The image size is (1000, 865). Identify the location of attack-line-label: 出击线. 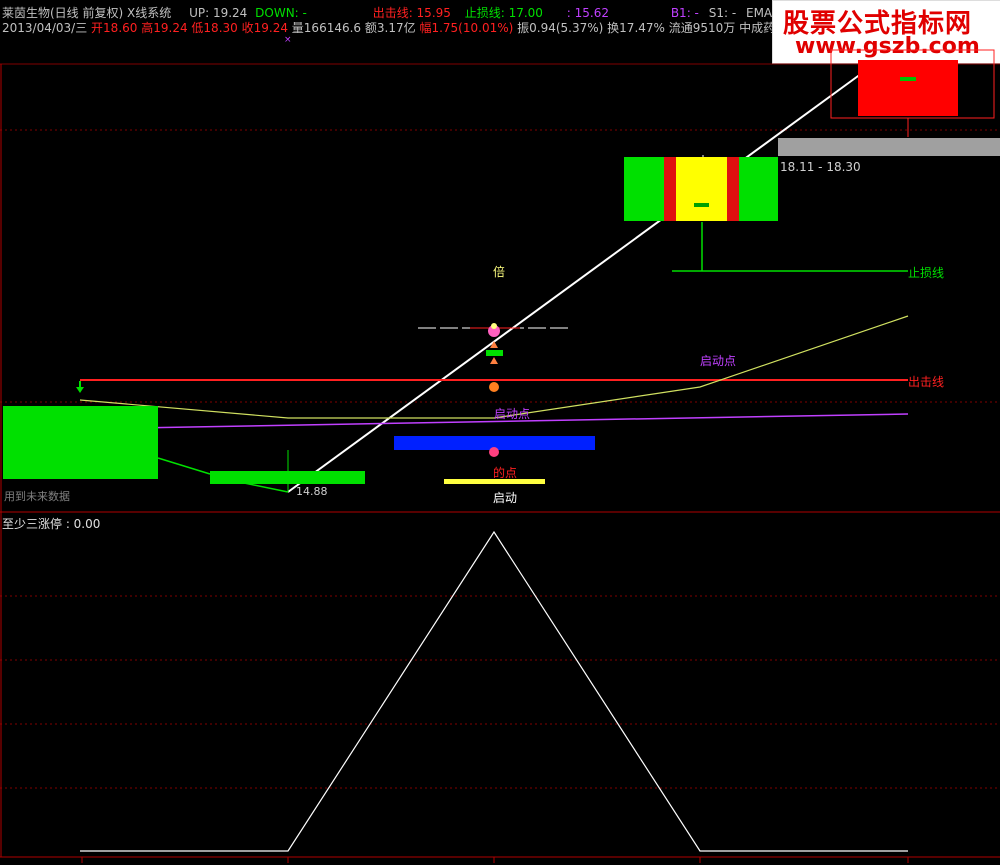
(926, 382).